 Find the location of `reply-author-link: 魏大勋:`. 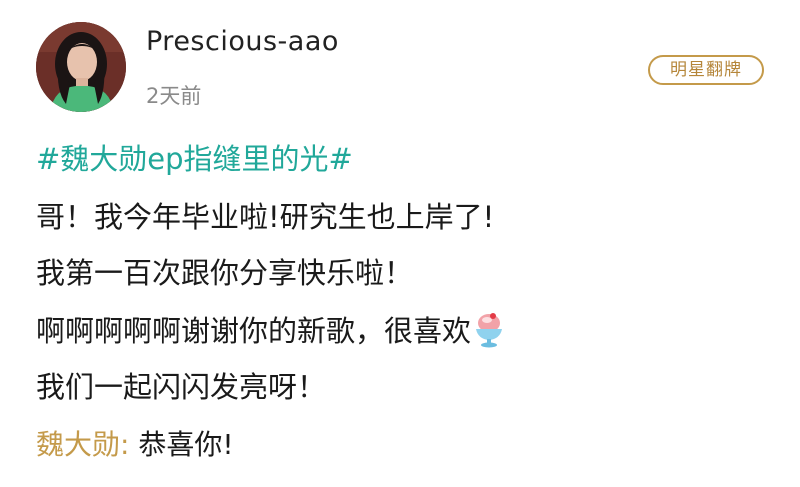

reply-author-link: 魏大勋: is located at coordinates (82, 444).